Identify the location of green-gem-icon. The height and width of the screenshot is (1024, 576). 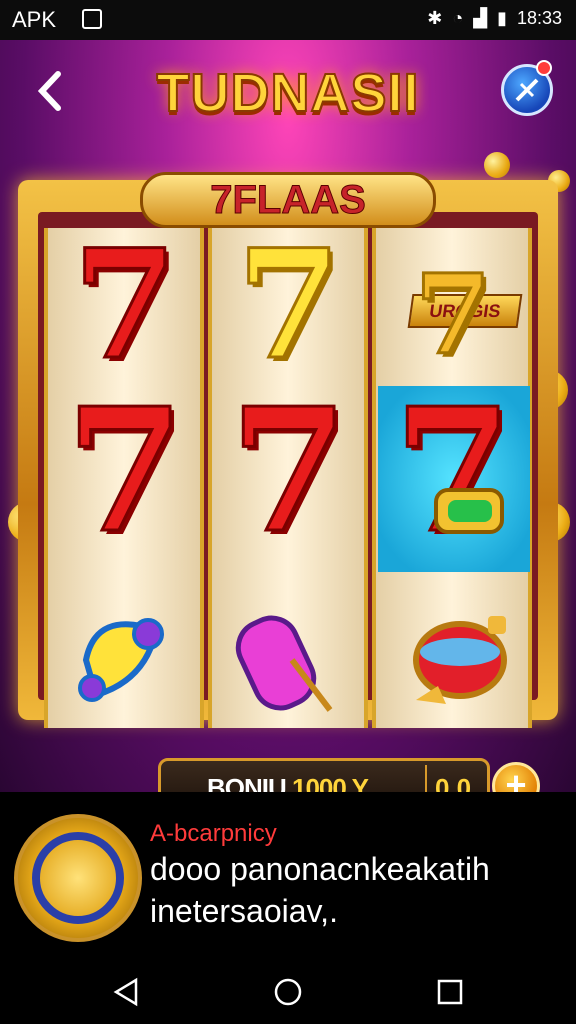
(469, 511).